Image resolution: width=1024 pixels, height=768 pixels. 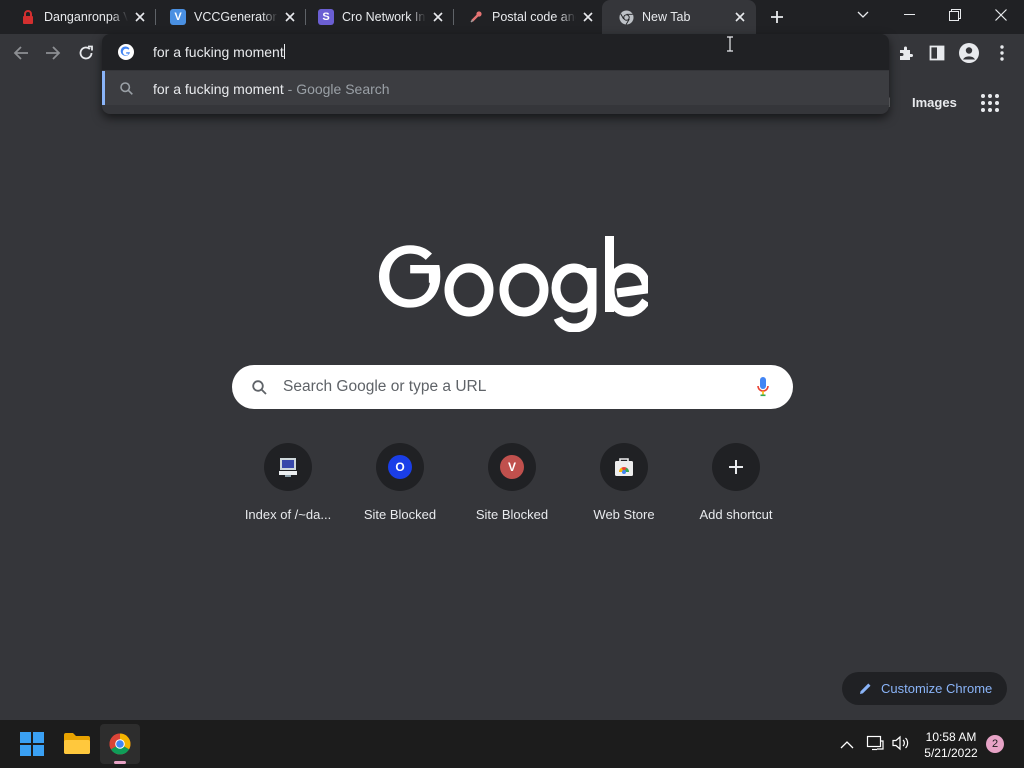 I want to click on computer-icon, so click(x=288, y=467).